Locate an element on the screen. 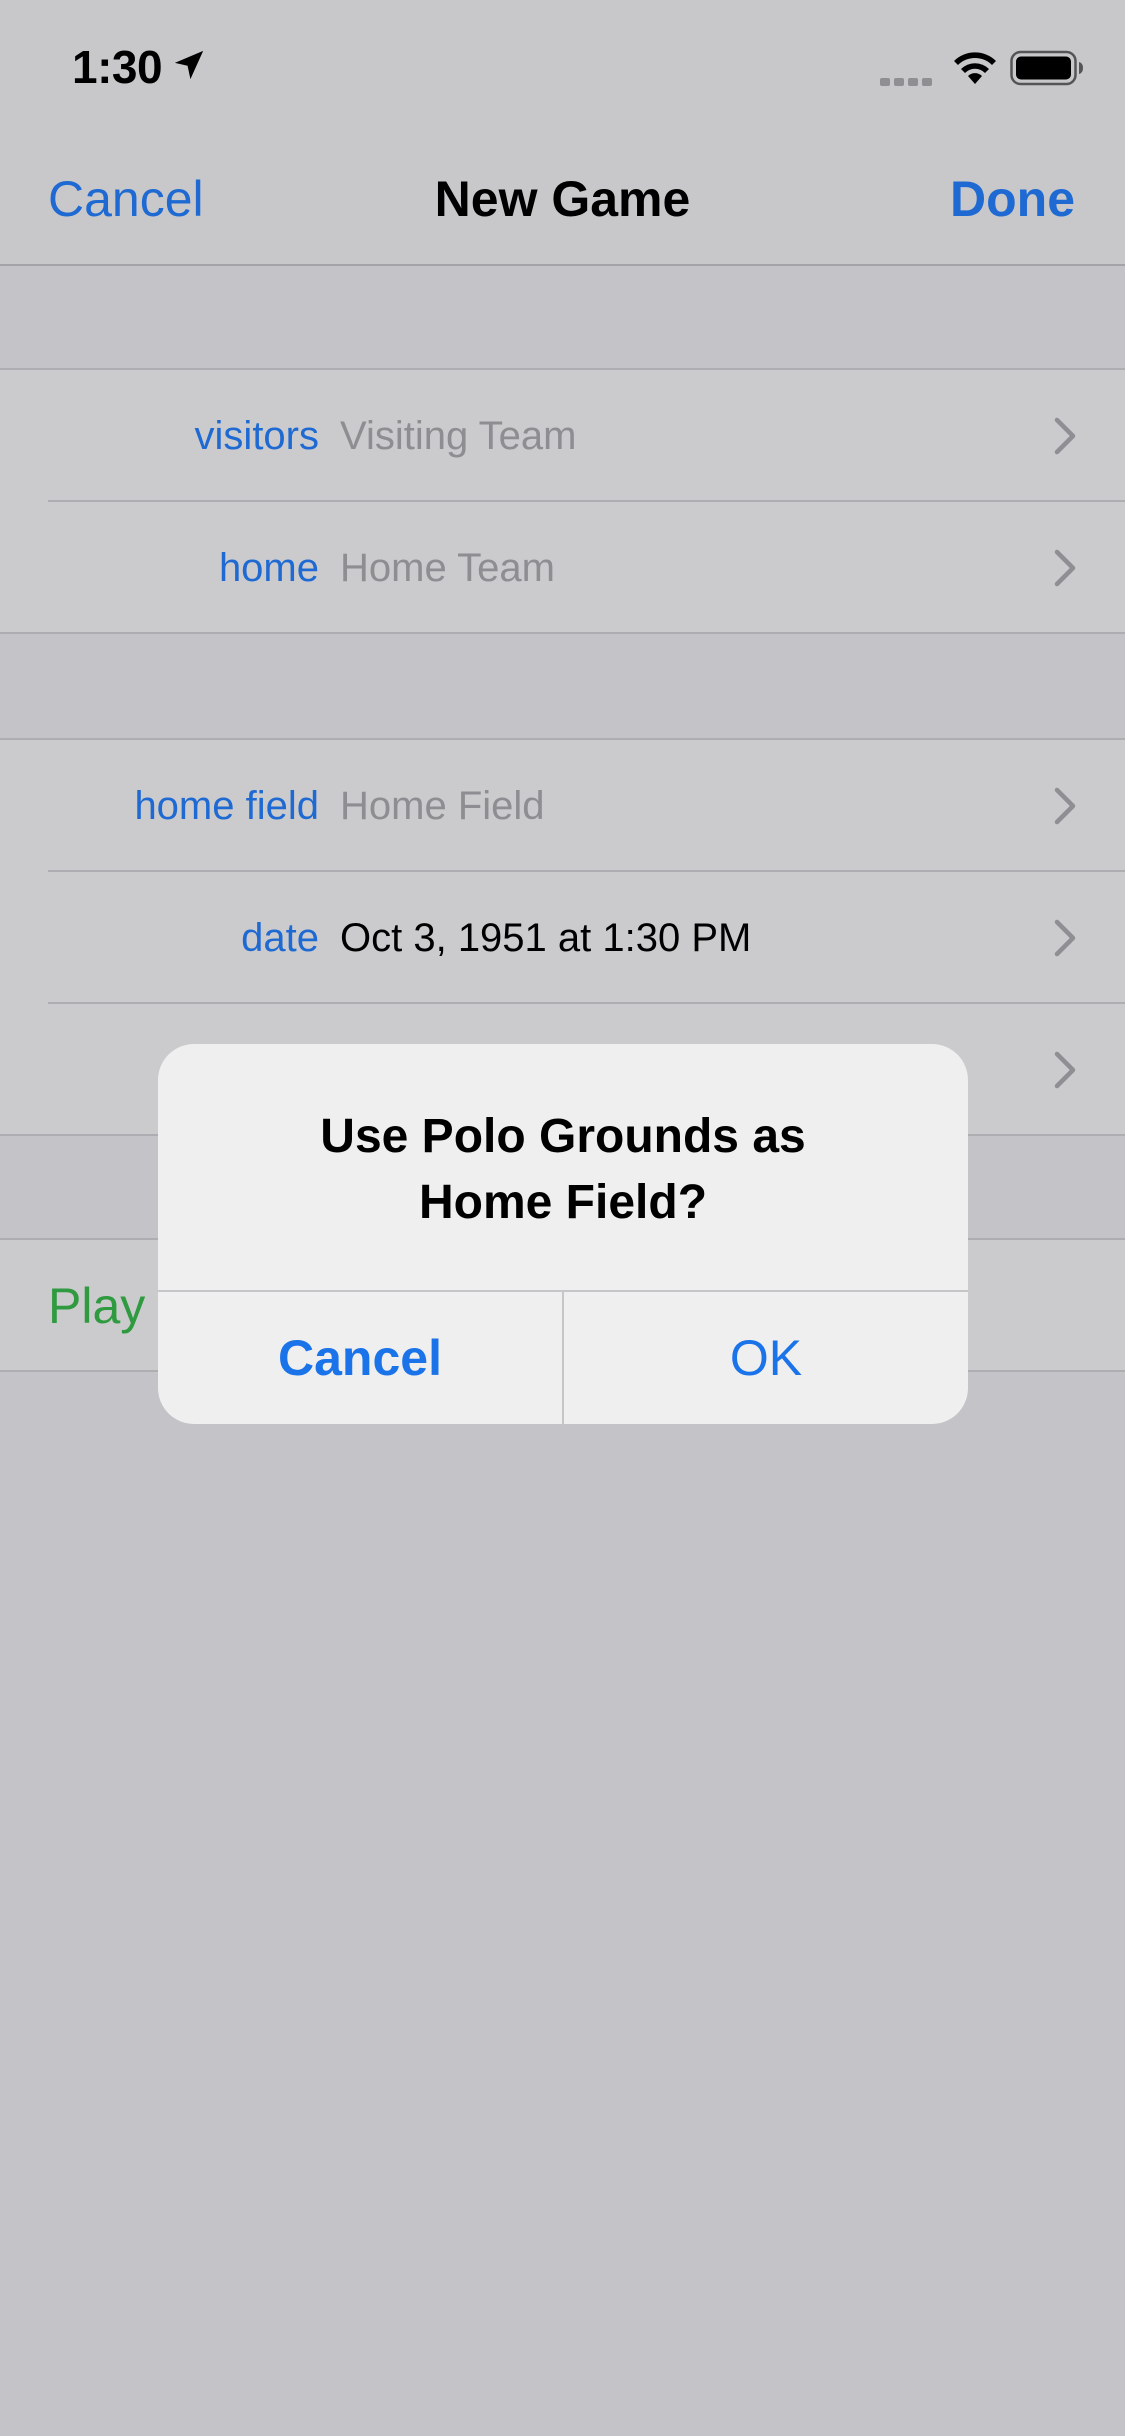 Image resolution: width=1125 pixels, height=2436 pixels. date-label: date is located at coordinates (280, 938).